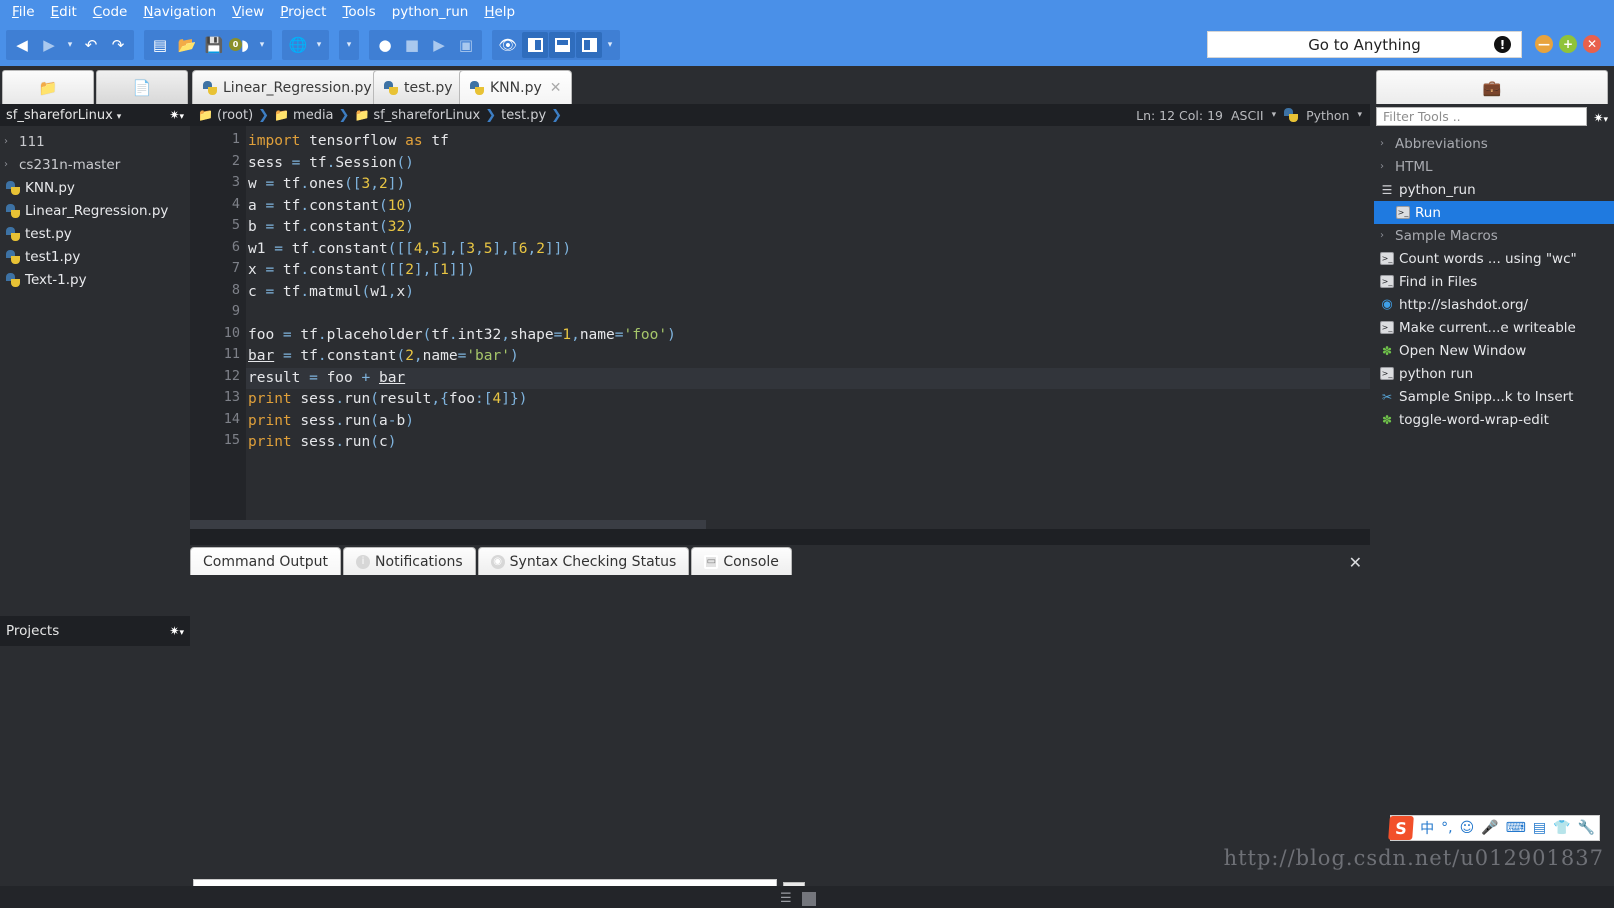 This screenshot has width=1614, height=908. What do you see at coordinates (583, 561) in the screenshot?
I see `bottom-tab-syntax-checking-status: ◉ Syntax Checking Status` at bounding box center [583, 561].